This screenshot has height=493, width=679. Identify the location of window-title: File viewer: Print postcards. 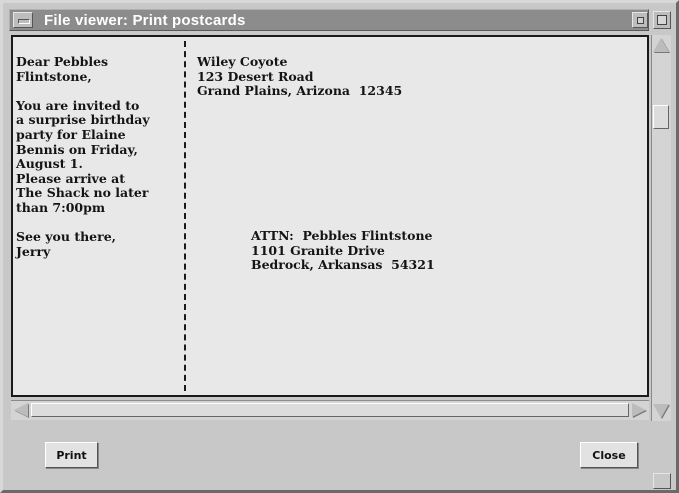
(145, 20).